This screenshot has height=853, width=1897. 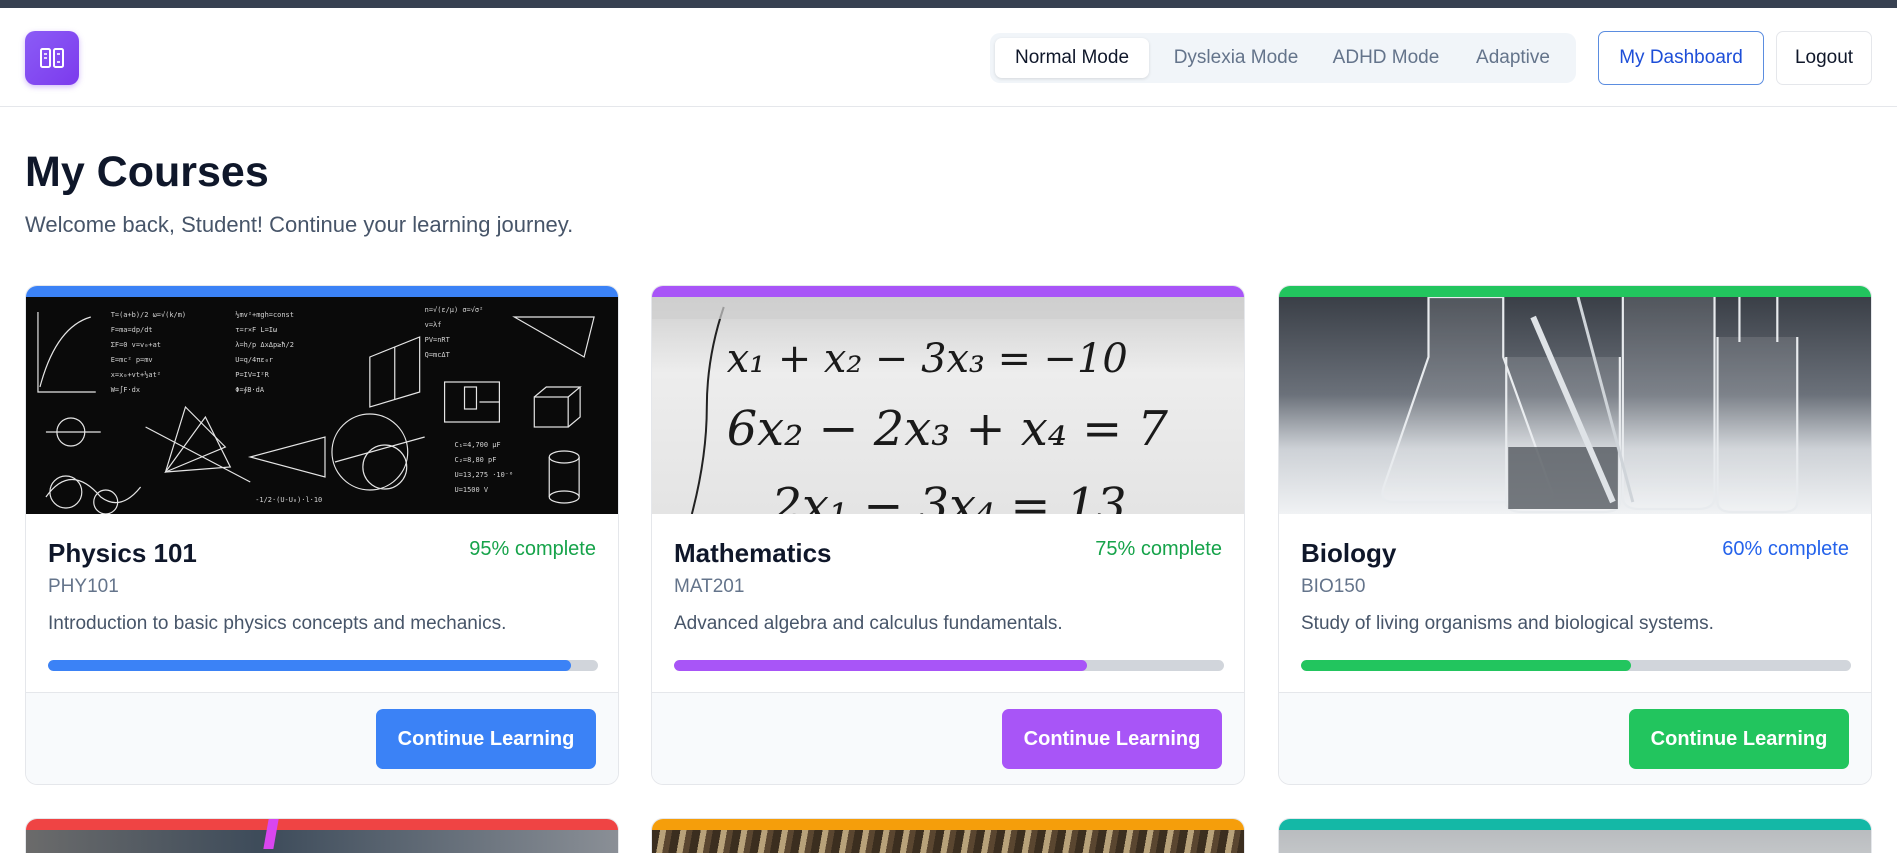 I want to click on svg-text: Φ=∮B·dA, so click(x=250, y=390).